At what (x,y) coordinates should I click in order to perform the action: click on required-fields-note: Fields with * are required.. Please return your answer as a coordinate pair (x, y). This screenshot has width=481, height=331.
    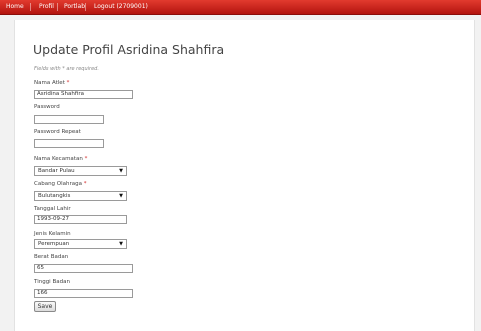
    Looking at the image, I should click on (66, 69).